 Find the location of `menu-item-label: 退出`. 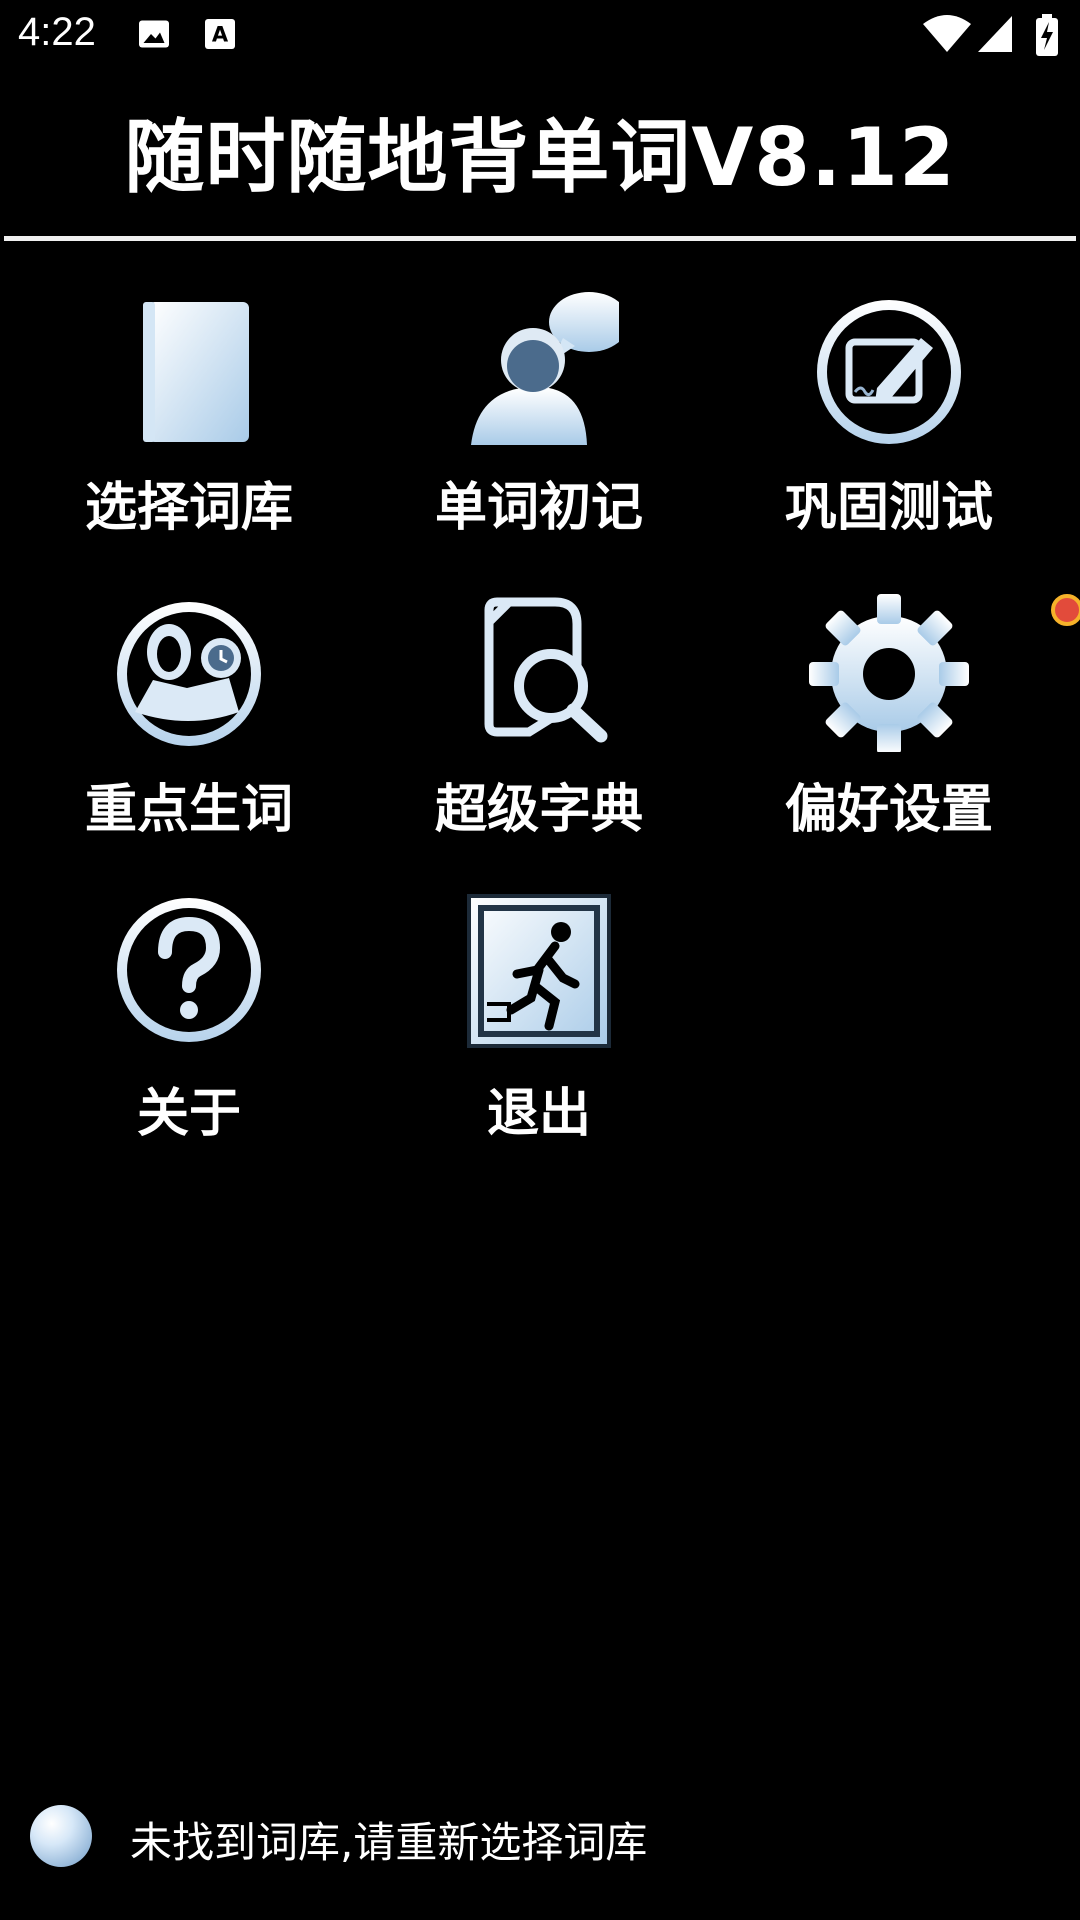

menu-item-label: 退出 is located at coordinates (538, 1114).